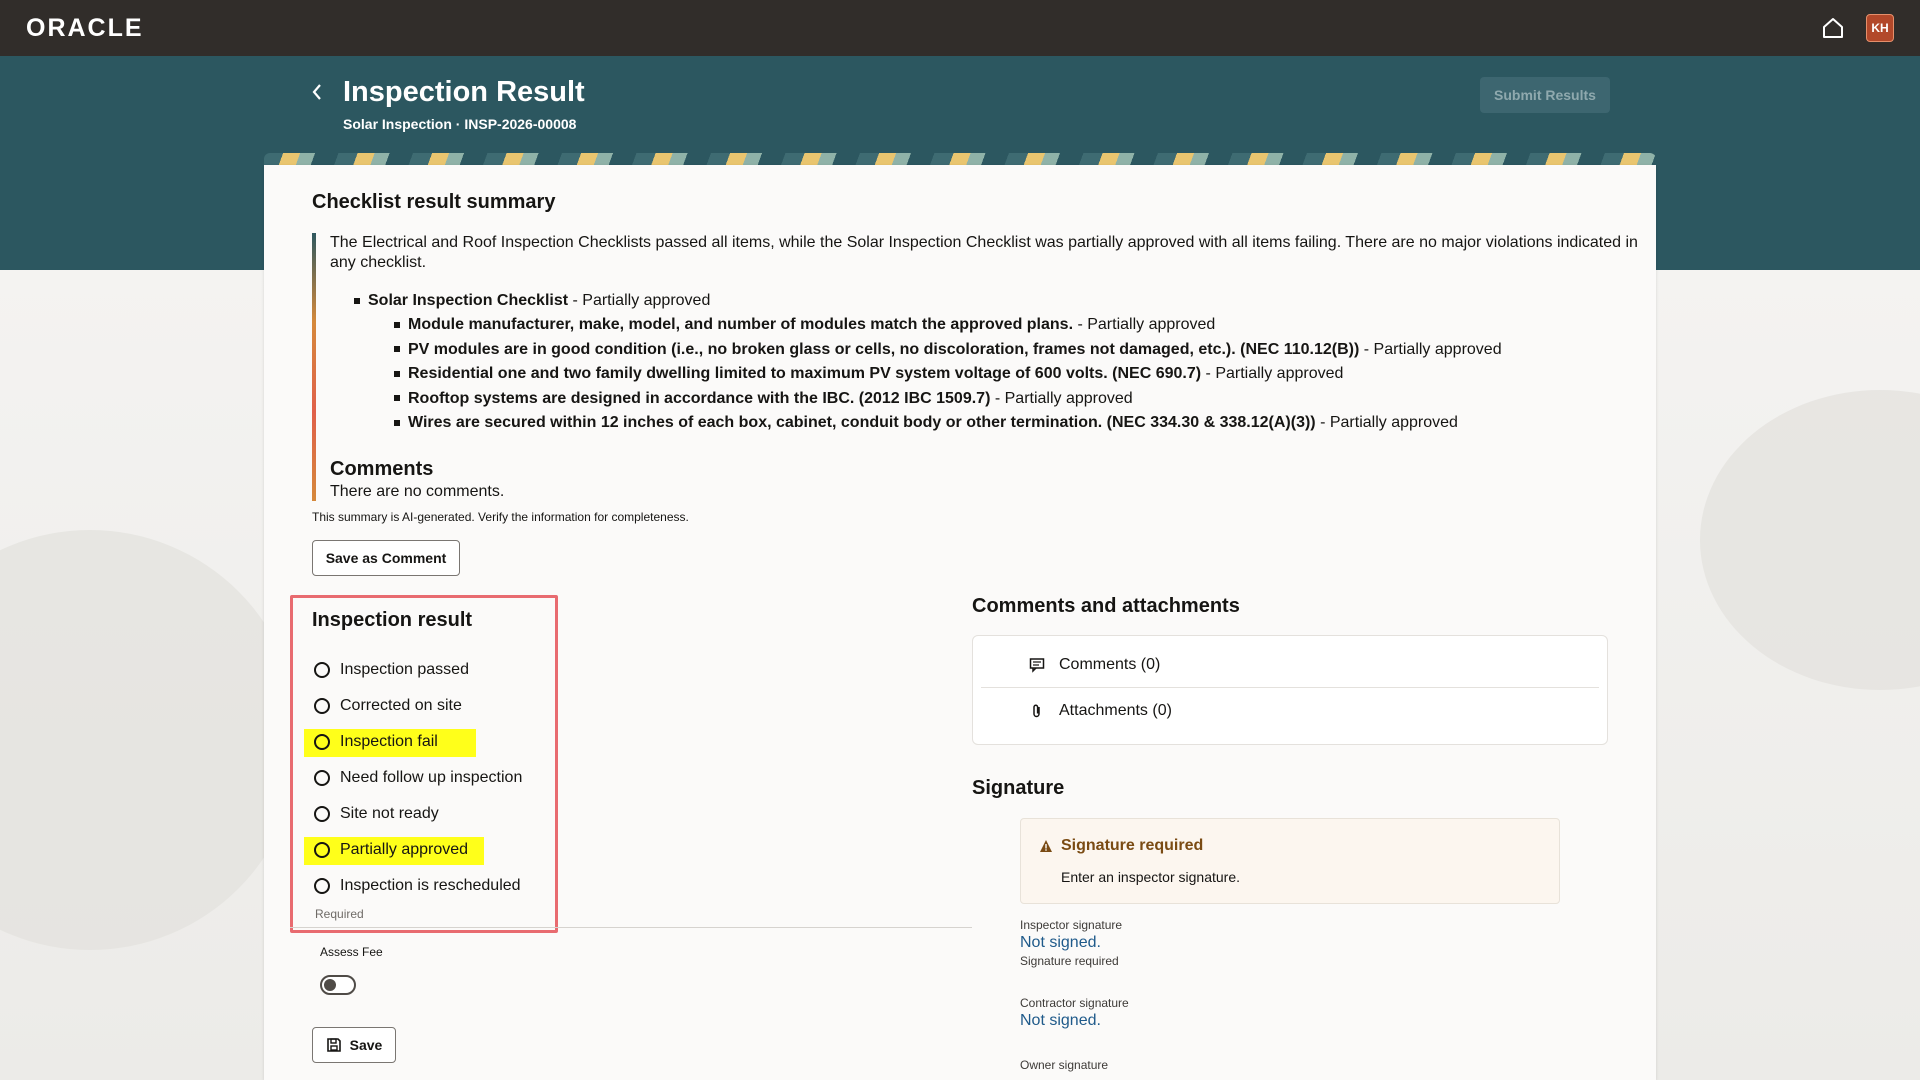 This screenshot has width=1920, height=1080. Describe the element at coordinates (960, 159) in the screenshot. I see `decorative-strip` at that location.